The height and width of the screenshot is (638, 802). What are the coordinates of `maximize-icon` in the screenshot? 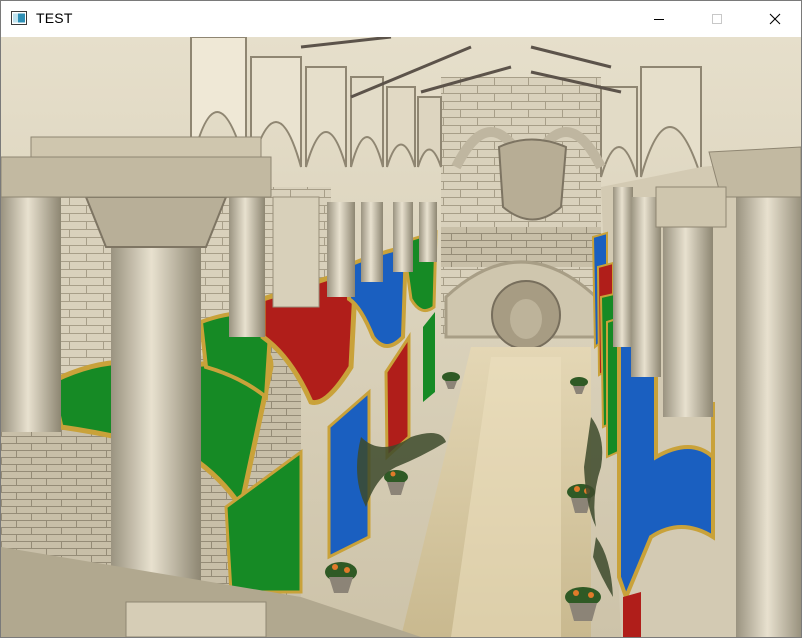 It's located at (717, 19).